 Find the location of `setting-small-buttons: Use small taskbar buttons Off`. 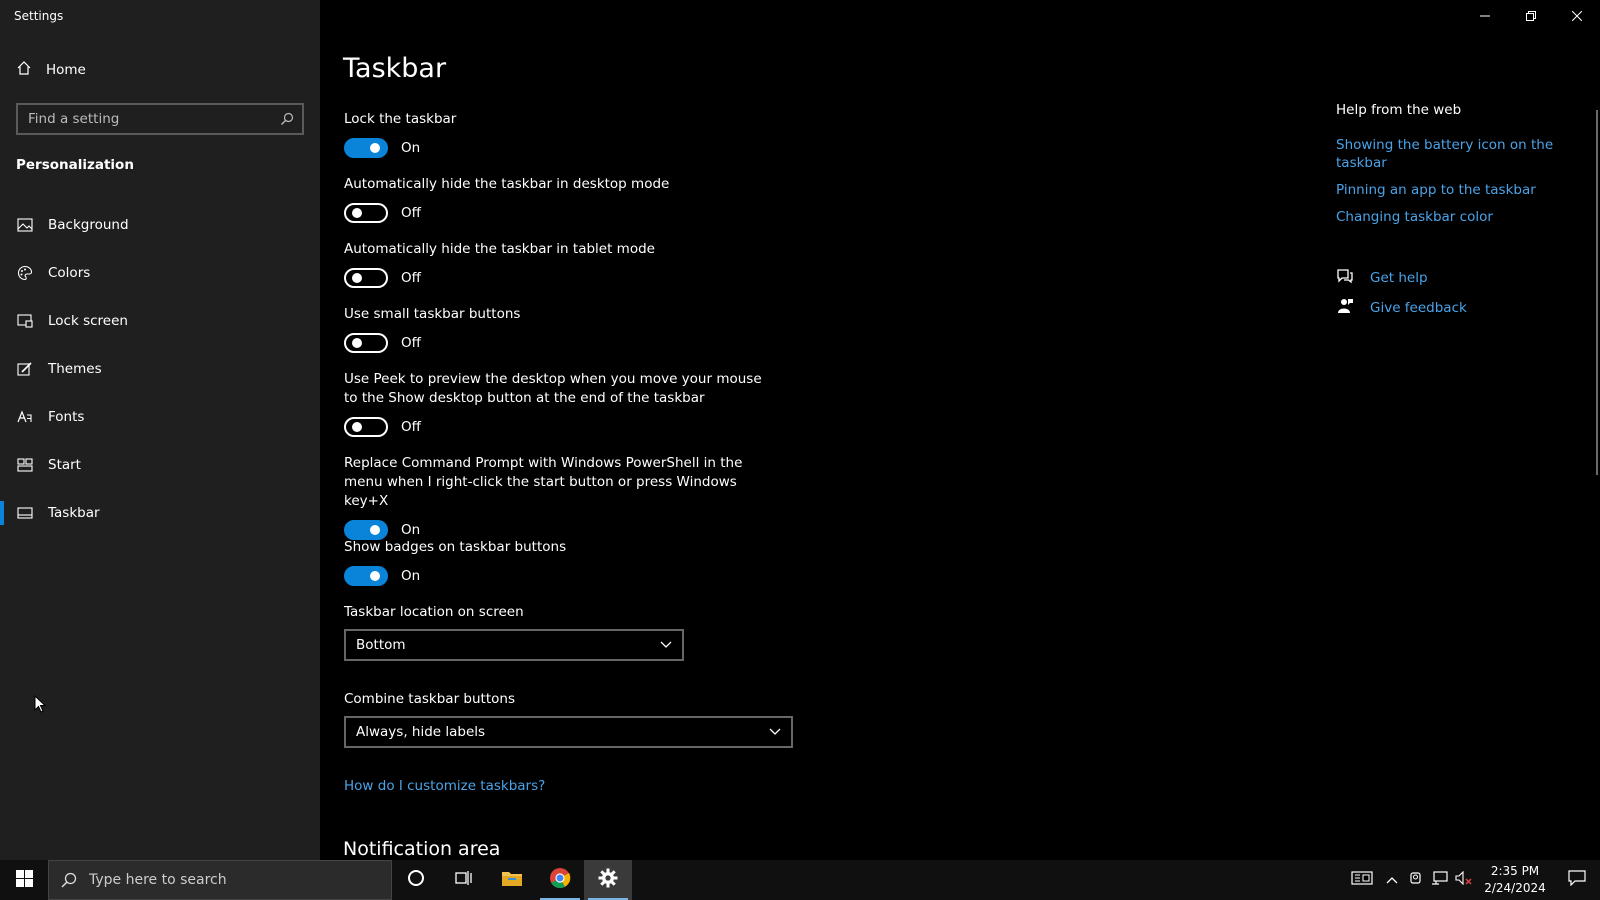

setting-small-buttons: Use small taskbar buttons Off is located at coordinates (564, 329).